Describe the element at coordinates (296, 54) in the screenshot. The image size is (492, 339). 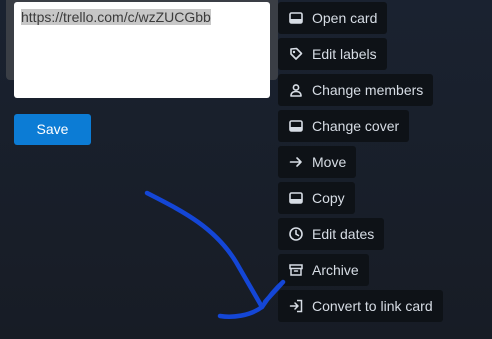
I see `tag-icon` at that location.